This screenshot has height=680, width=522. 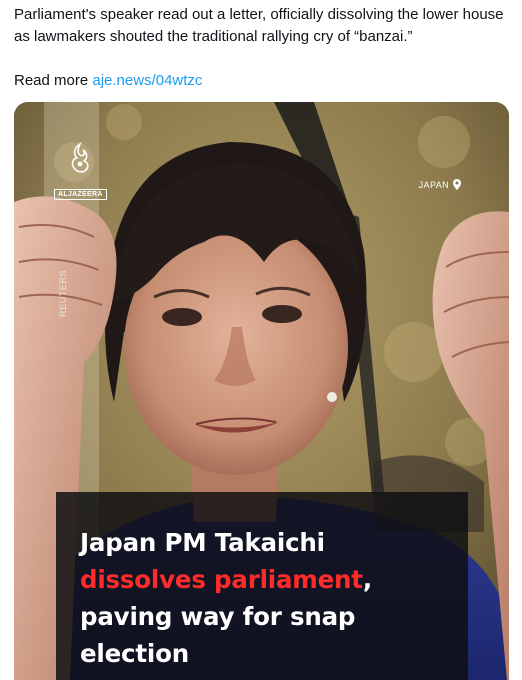 What do you see at coordinates (202, 542) in the screenshot?
I see `headline-line1: Japan PM Takaichi` at bounding box center [202, 542].